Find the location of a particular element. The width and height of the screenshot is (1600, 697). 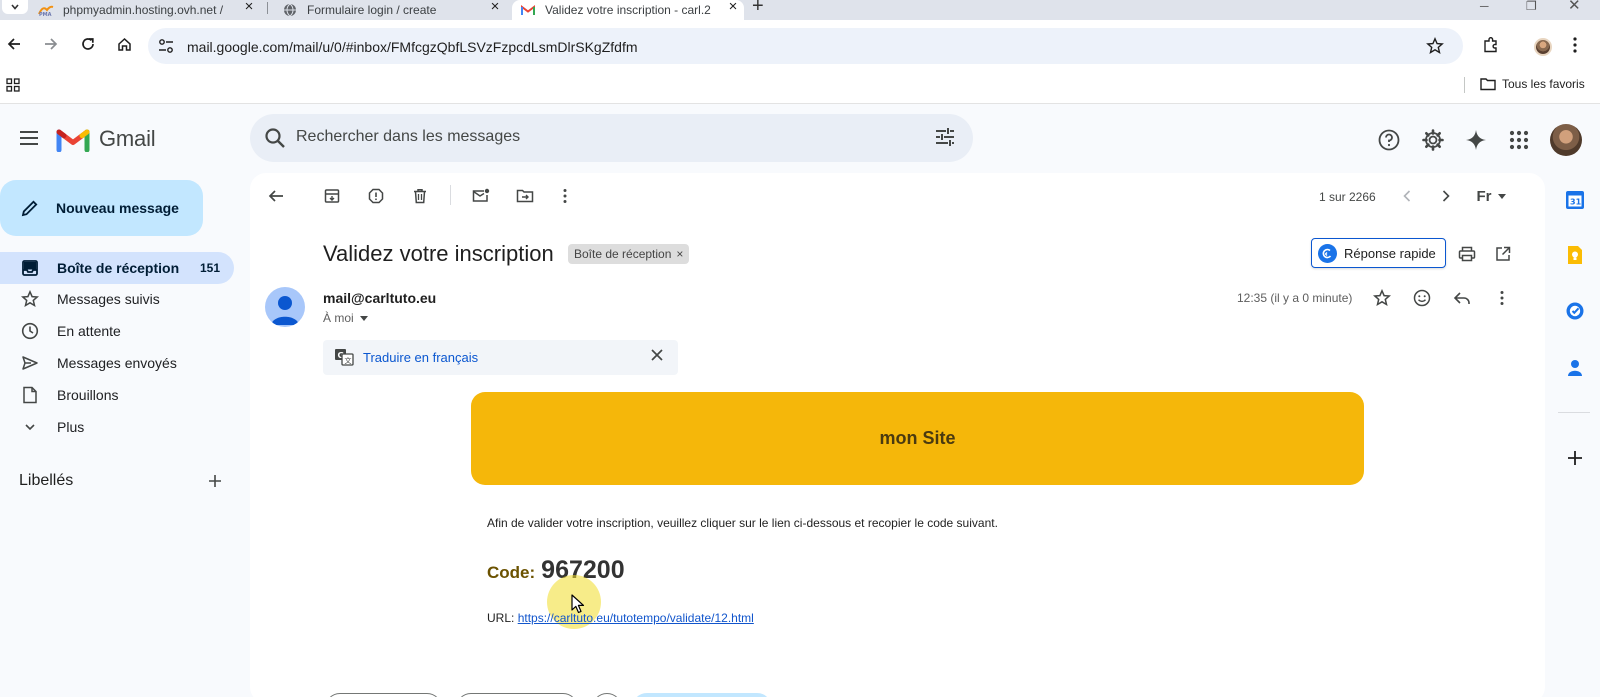

all-bookmarks-folder: Tous les favoris is located at coordinates (1532, 84).